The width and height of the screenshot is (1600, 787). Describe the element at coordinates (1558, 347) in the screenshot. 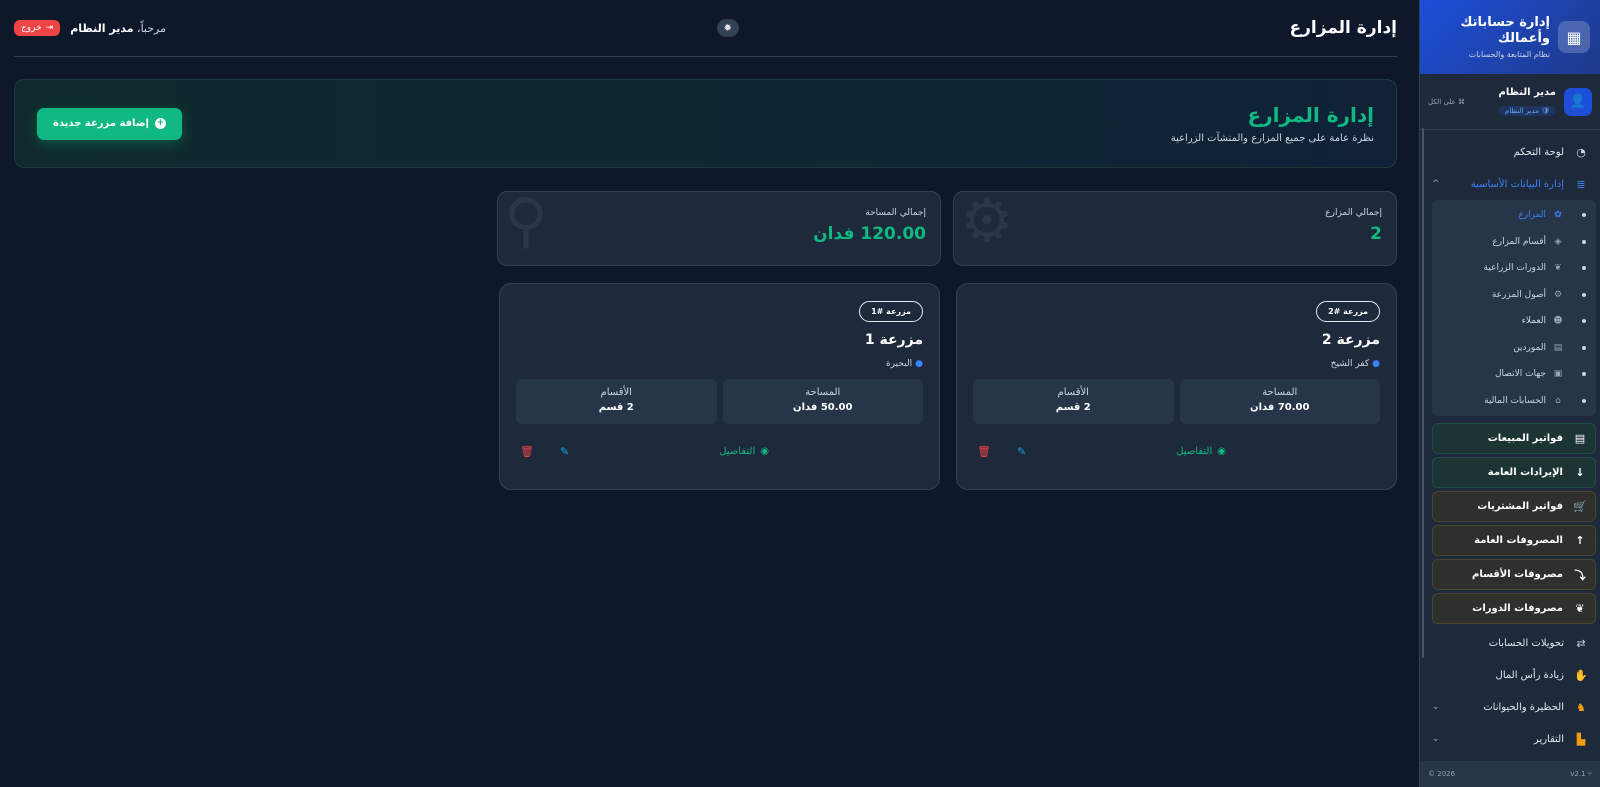

I see `truck-icon: ▤` at that location.